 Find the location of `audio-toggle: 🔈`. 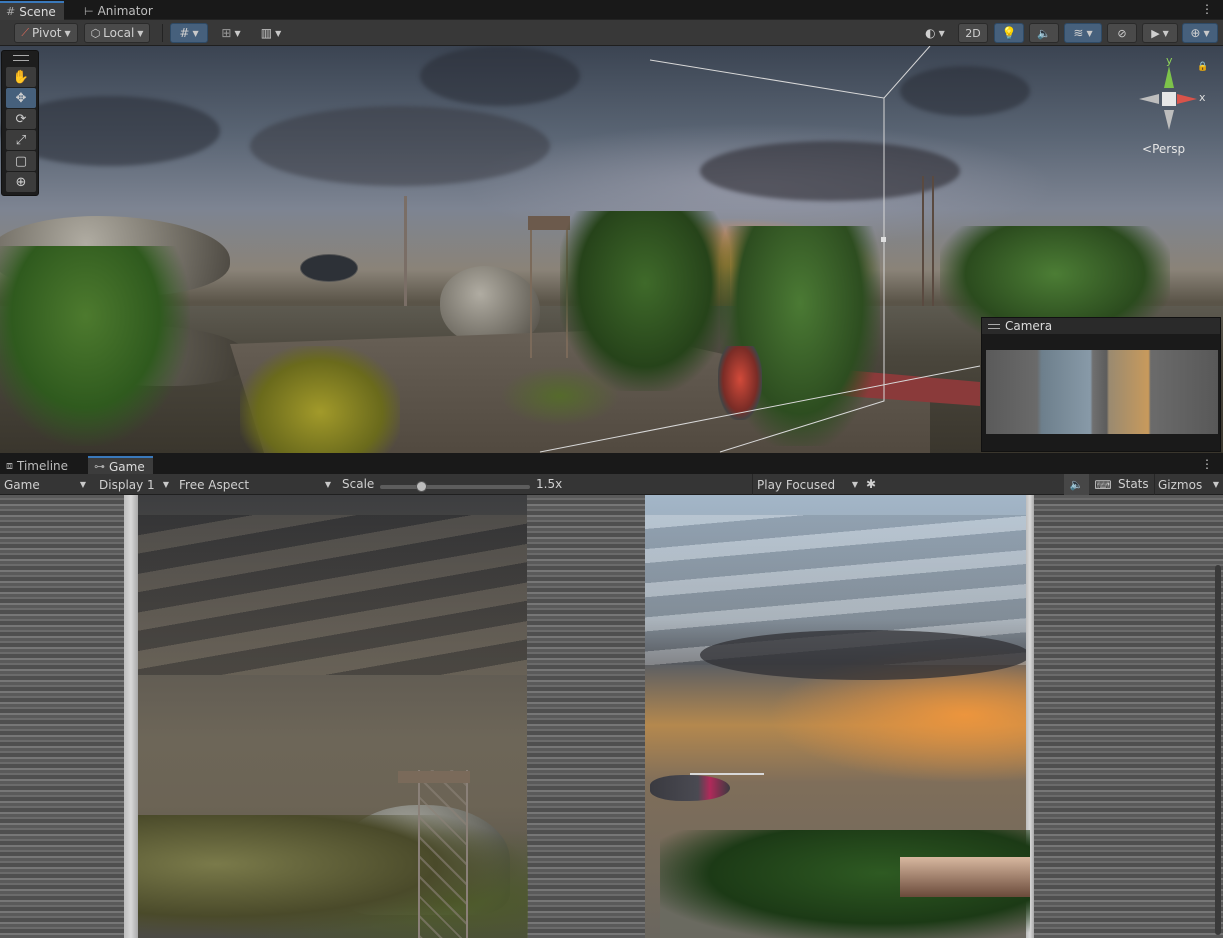

audio-toggle: 🔈 is located at coordinates (1044, 33).